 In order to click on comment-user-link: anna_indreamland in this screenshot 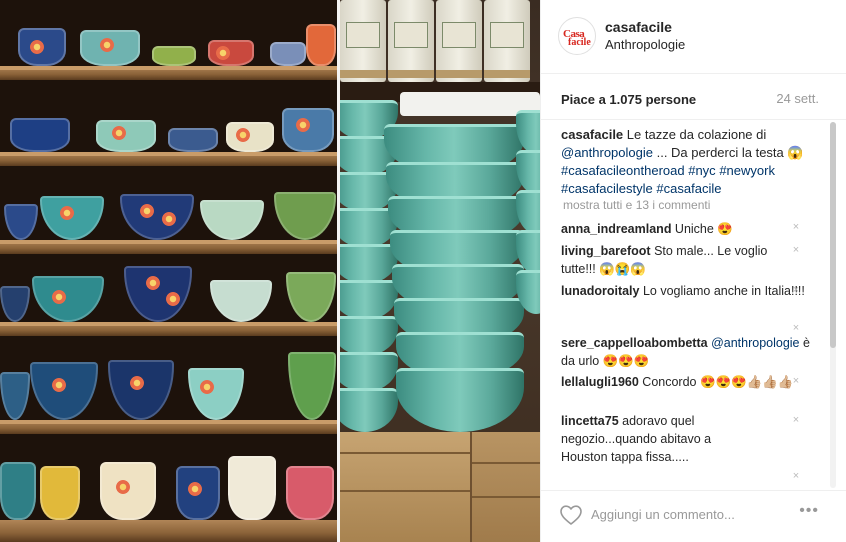, I will do `click(616, 229)`.